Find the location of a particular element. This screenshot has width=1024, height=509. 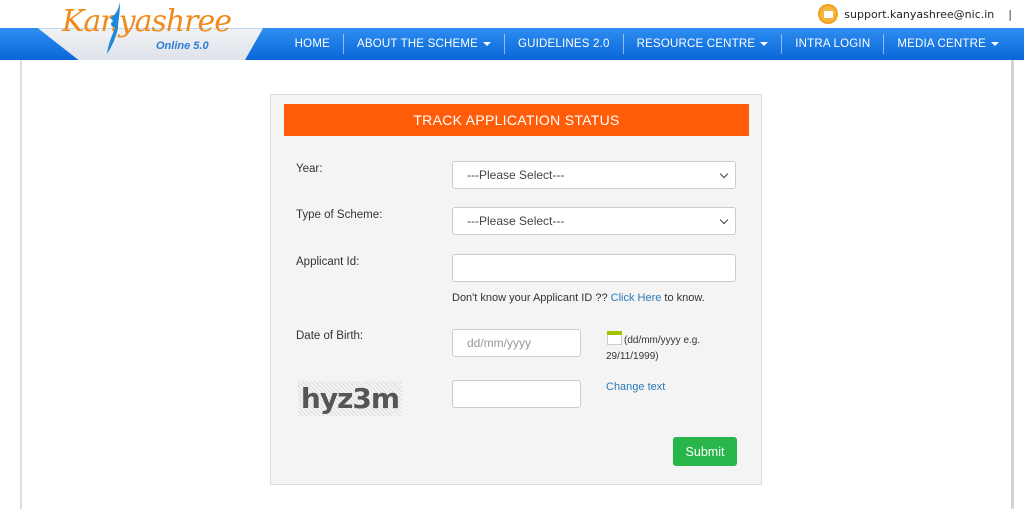

logo-subtitle: Online 5.0 is located at coordinates (182, 46).